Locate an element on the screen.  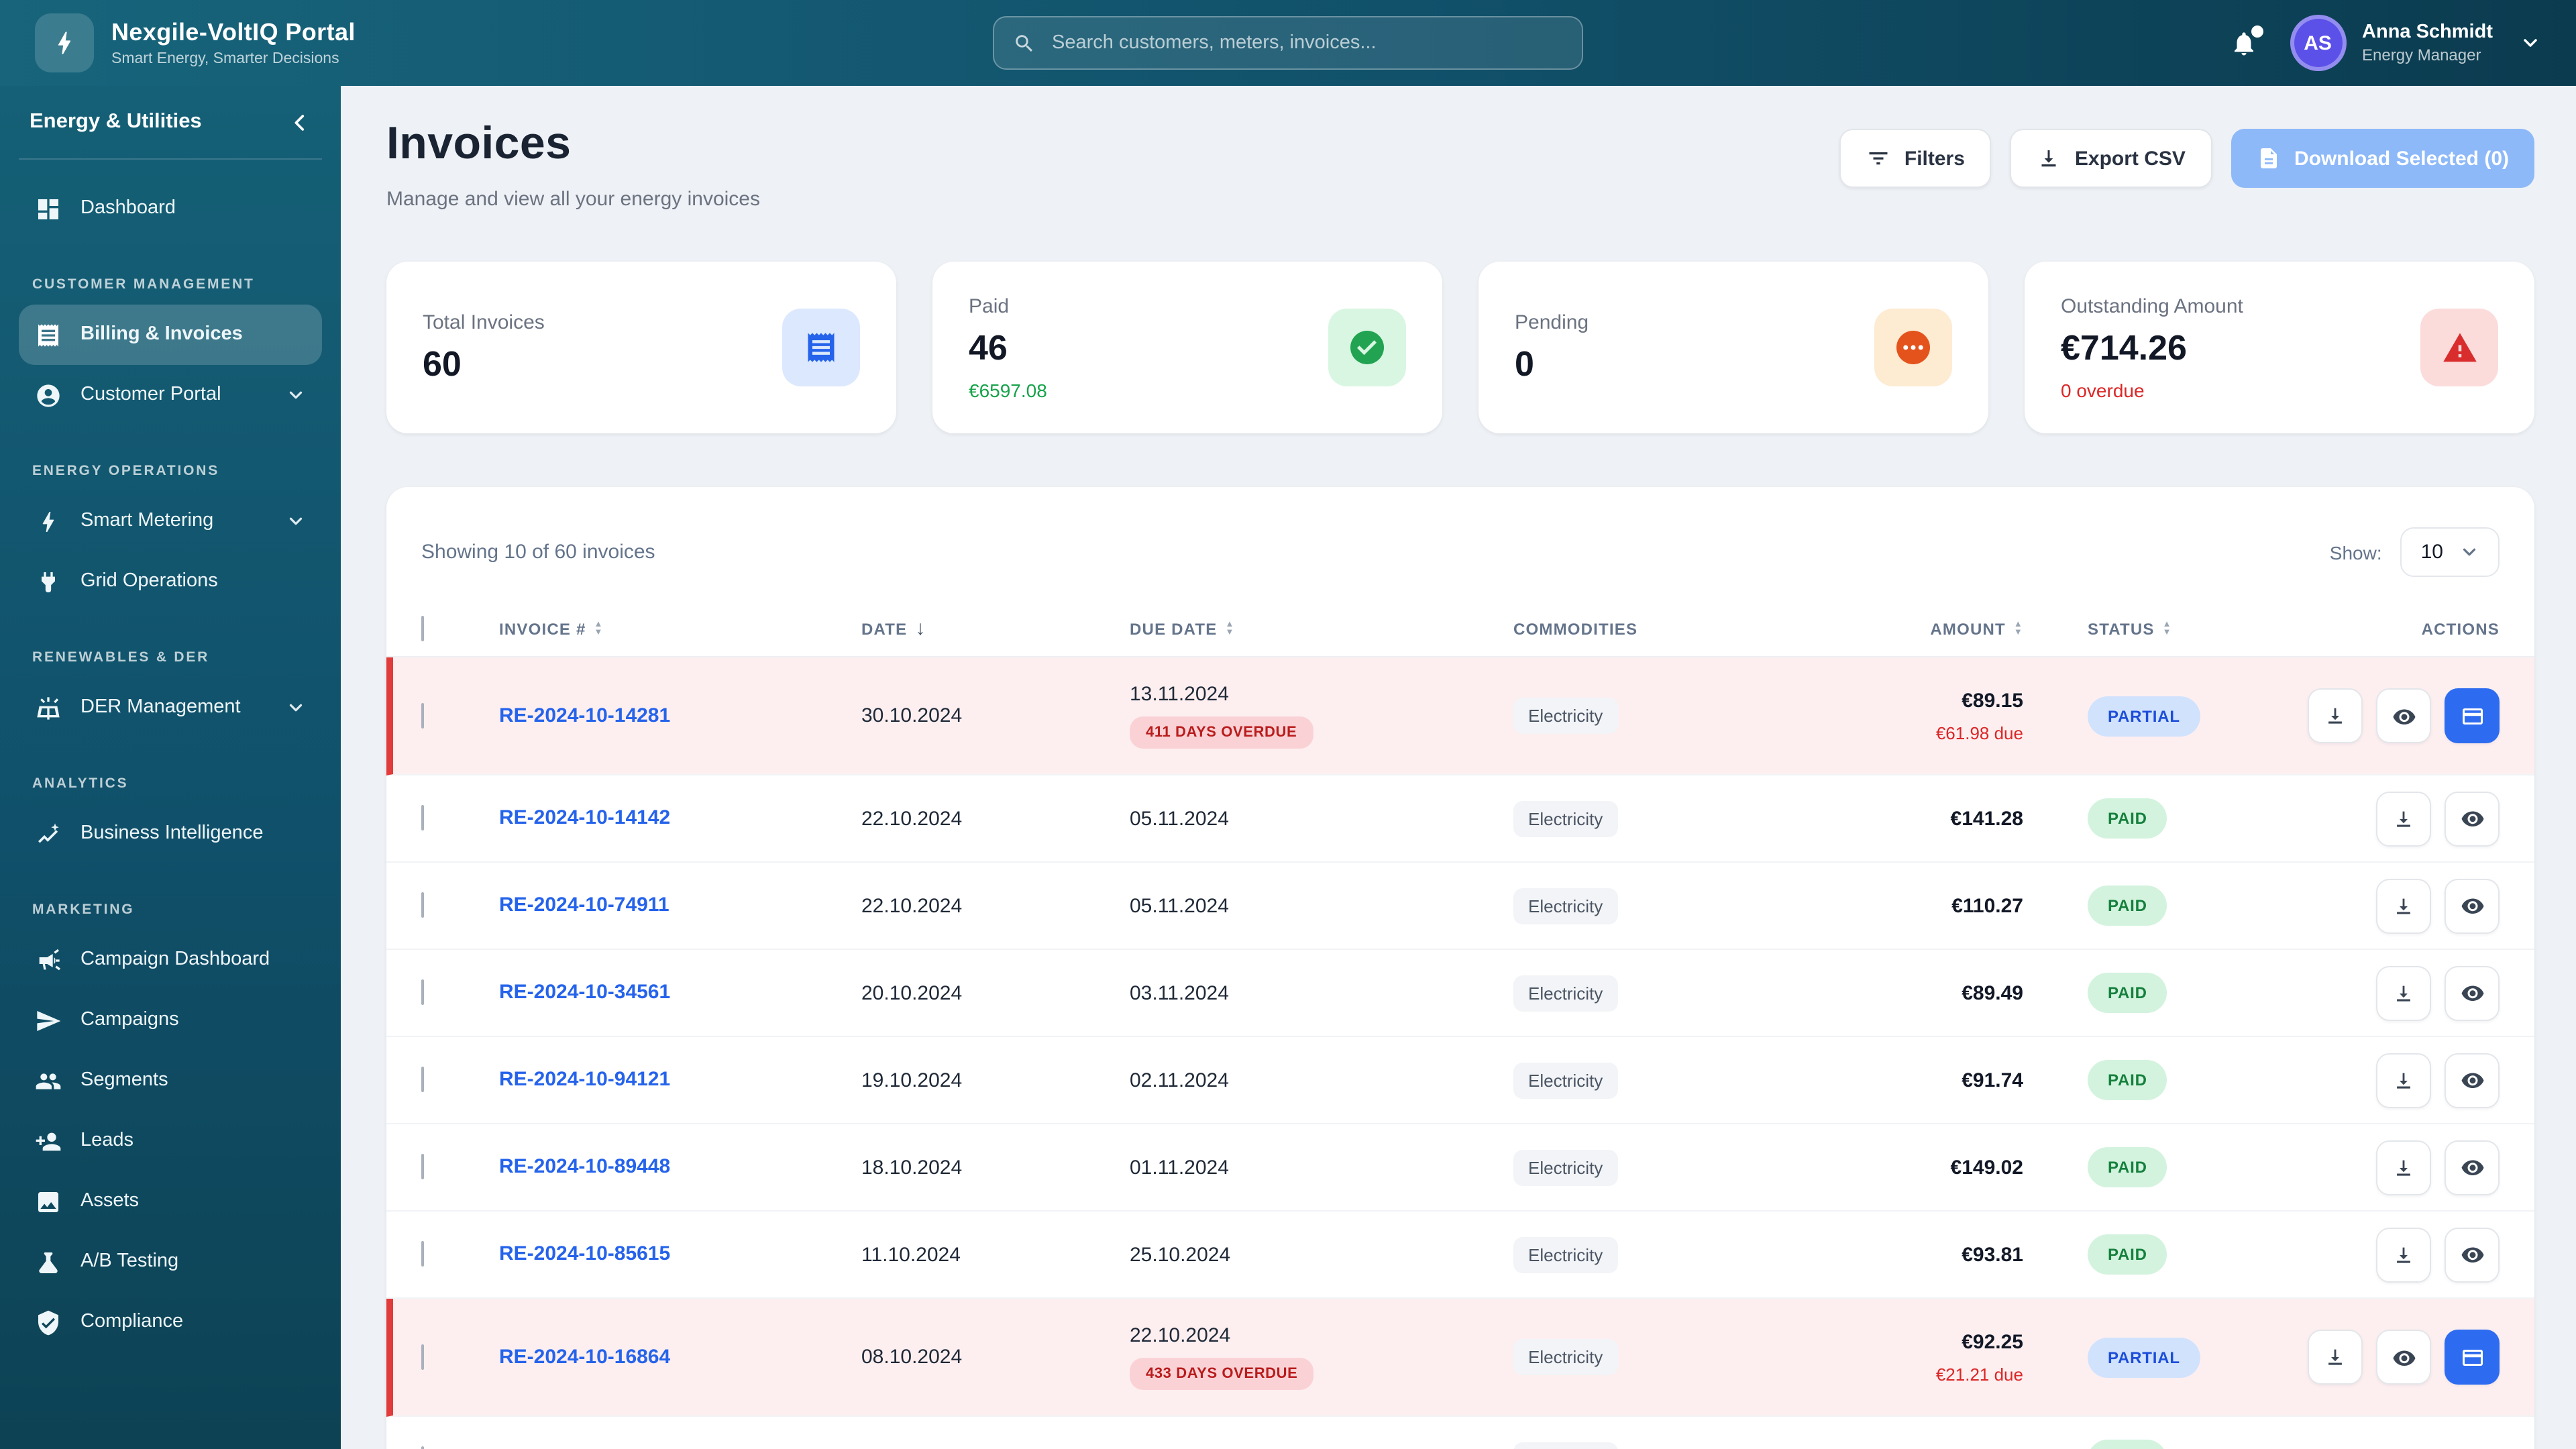
invoice-link: RE-2024-10-74911 is located at coordinates (584, 905).